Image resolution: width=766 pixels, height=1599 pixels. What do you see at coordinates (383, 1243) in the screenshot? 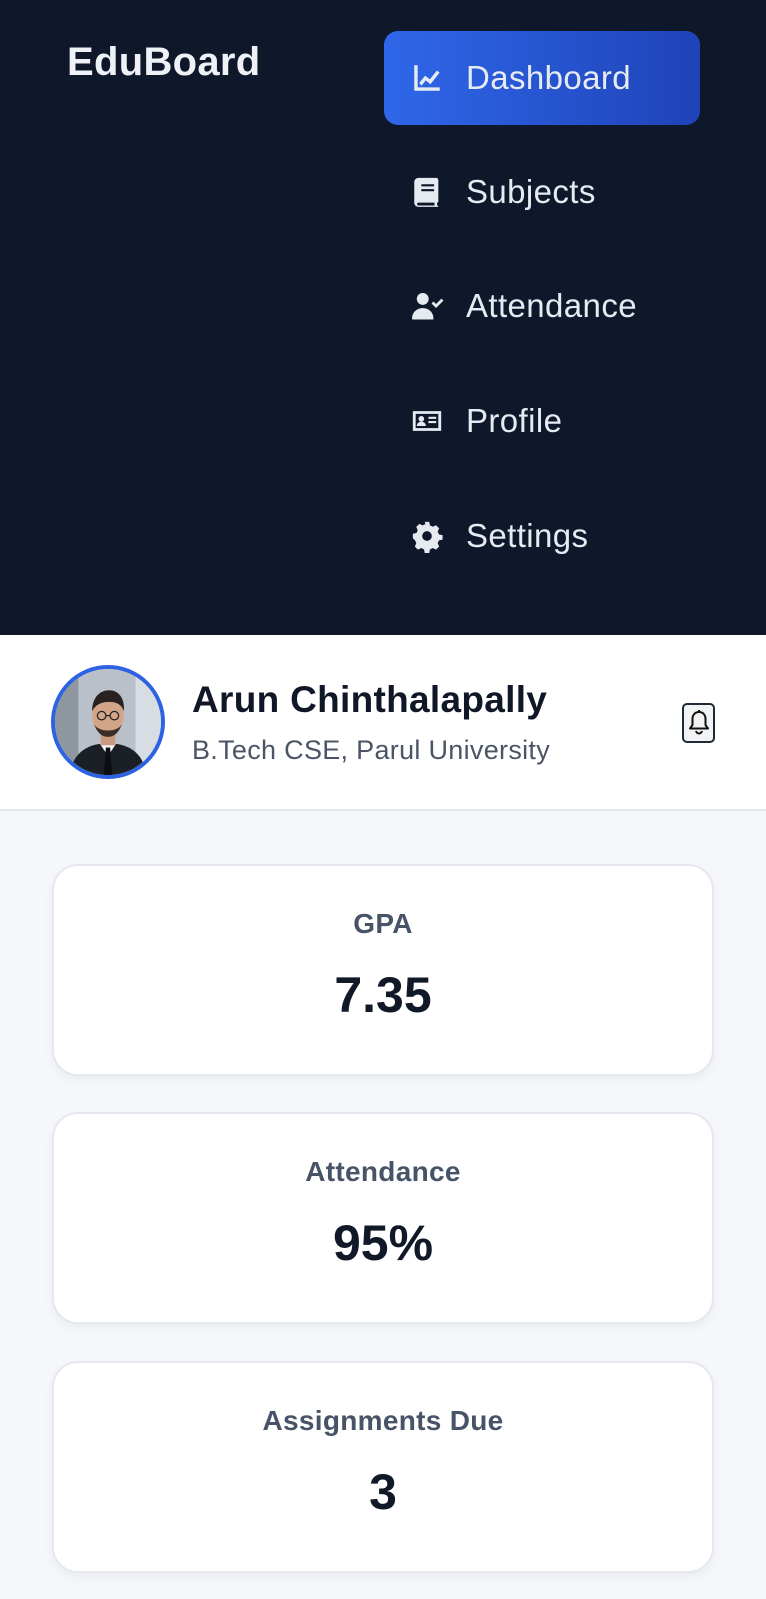
I see `stat-card-value: 95%` at bounding box center [383, 1243].